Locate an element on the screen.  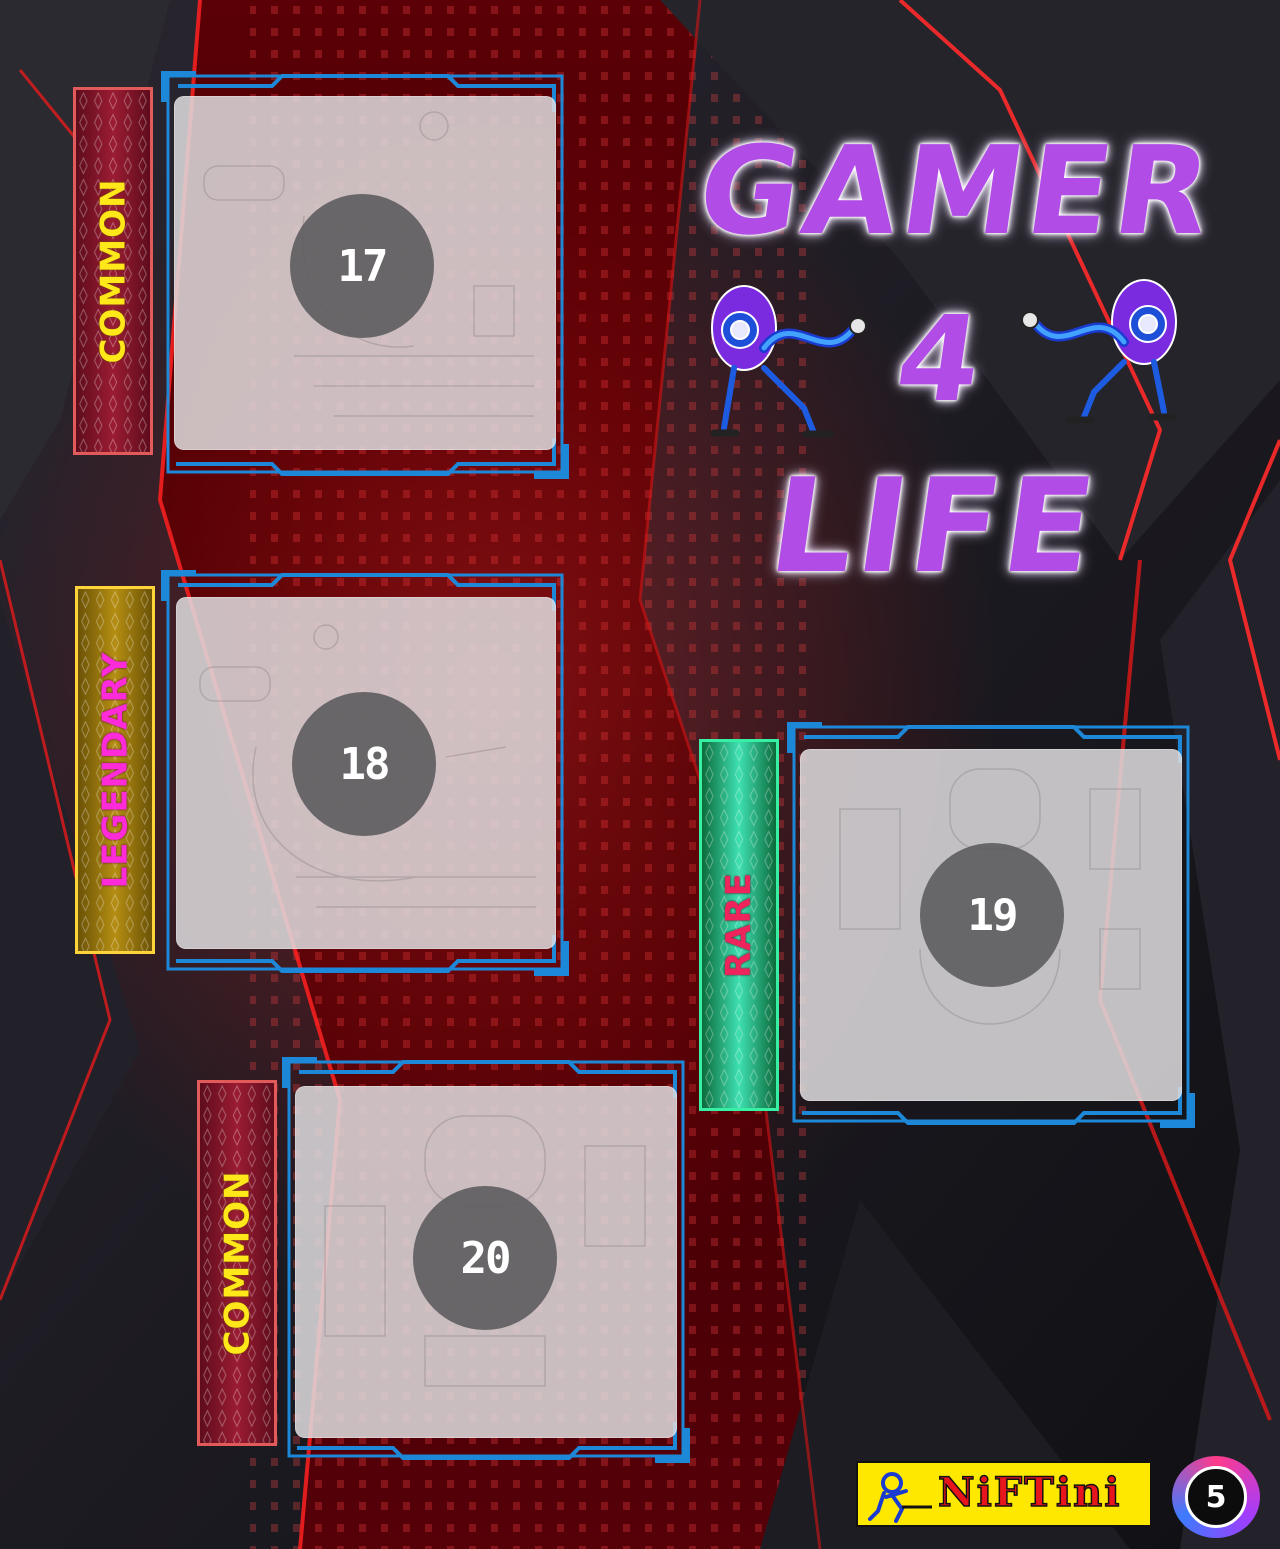
rarity-label: LEGENDARY is located at coordinates (115, 770).